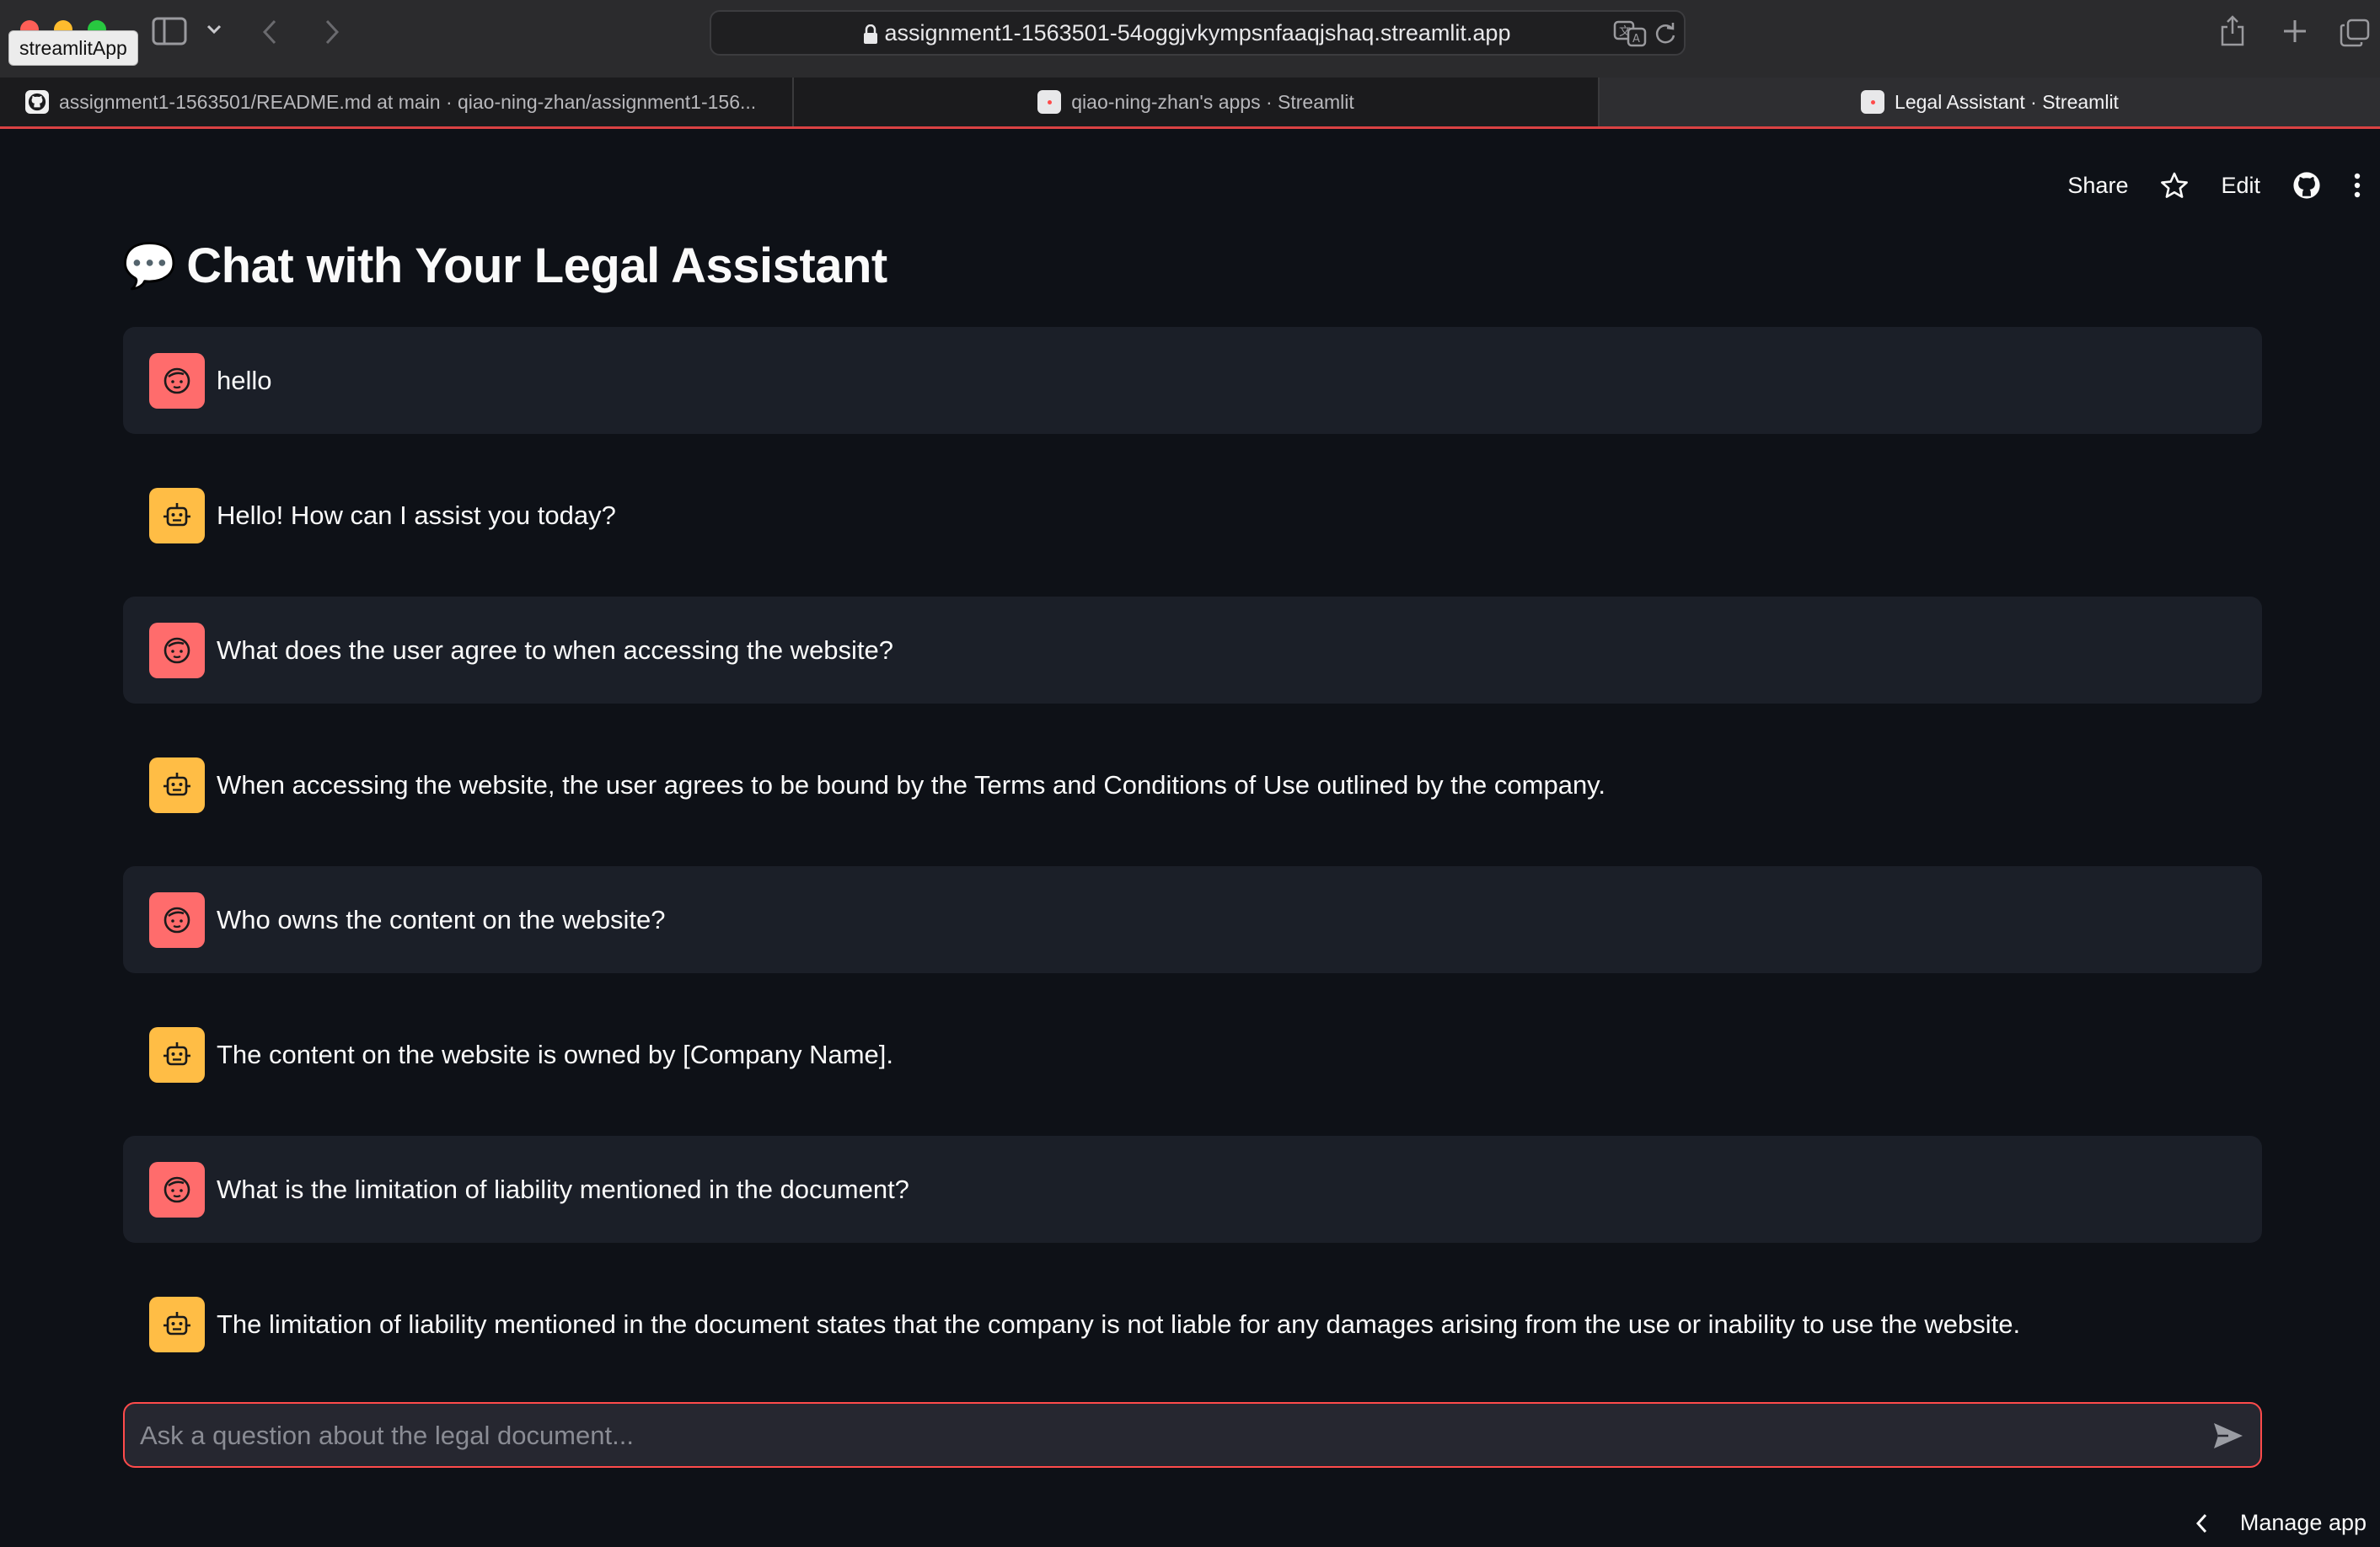 This screenshot has height=1547, width=2380. What do you see at coordinates (2200, 1523) in the screenshot?
I see `chevron-left-icon` at bounding box center [2200, 1523].